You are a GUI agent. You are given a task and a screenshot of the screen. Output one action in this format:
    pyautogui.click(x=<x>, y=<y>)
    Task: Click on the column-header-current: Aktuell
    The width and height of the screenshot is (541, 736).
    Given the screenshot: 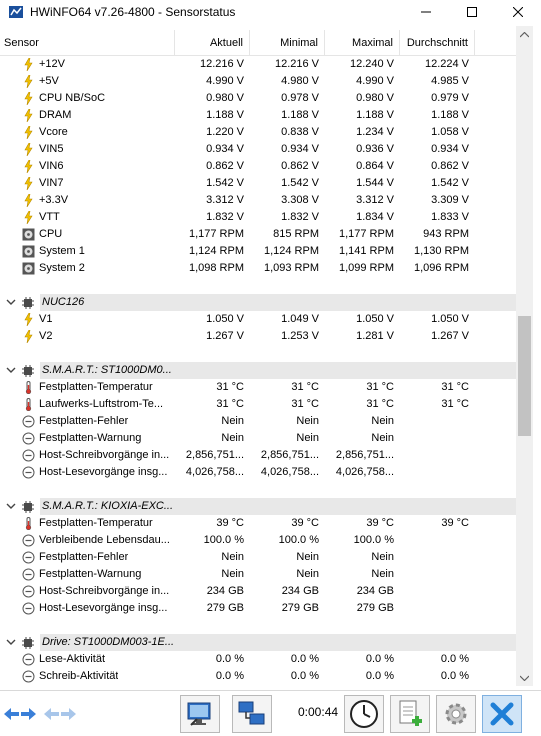 What is the action you would take?
    pyautogui.click(x=212, y=43)
    